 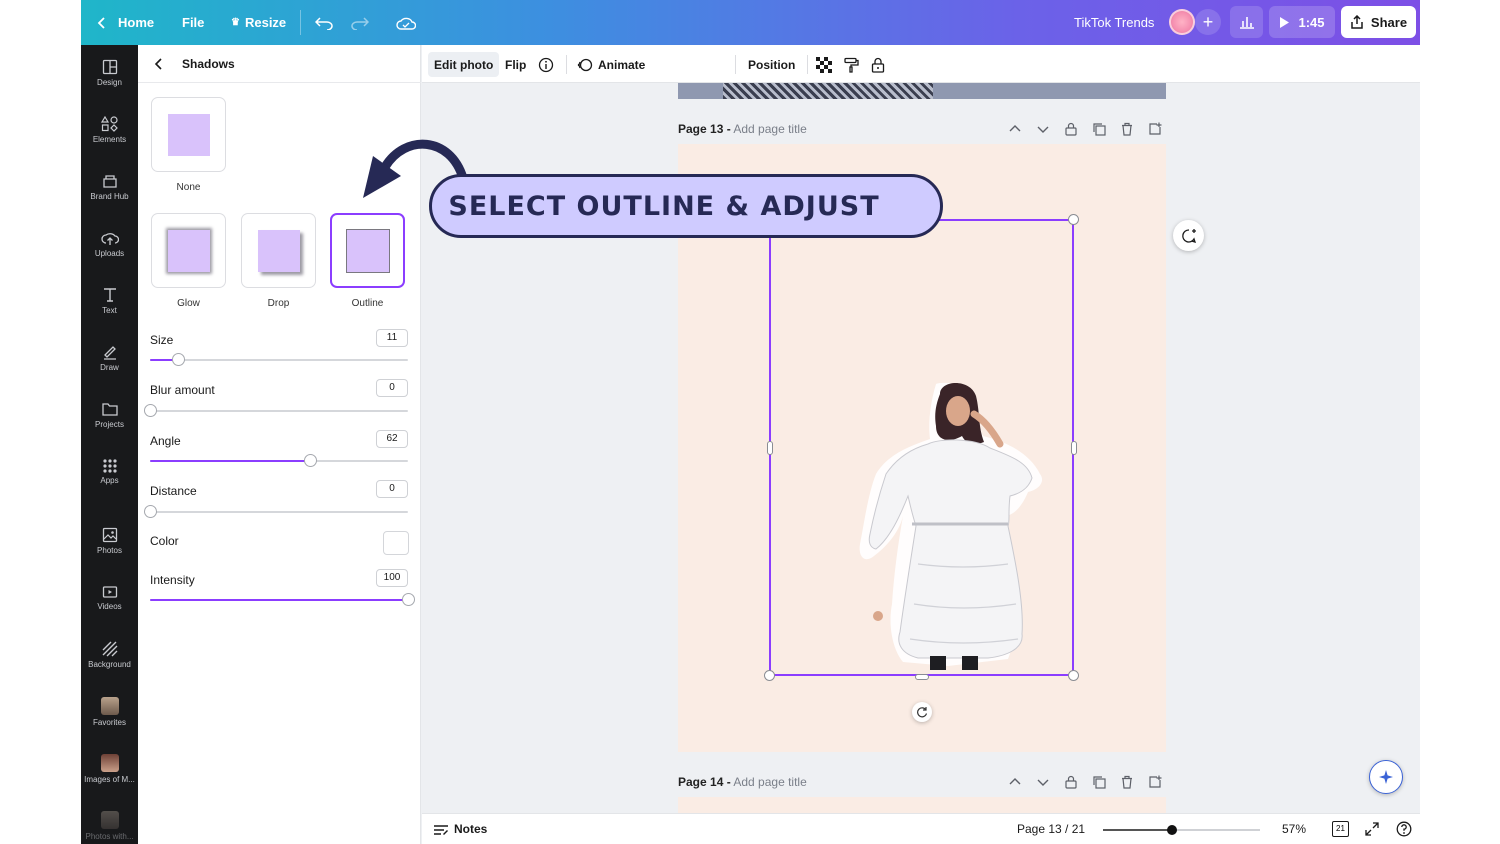 I want to click on comment-button, so click(x=1188, y=235).